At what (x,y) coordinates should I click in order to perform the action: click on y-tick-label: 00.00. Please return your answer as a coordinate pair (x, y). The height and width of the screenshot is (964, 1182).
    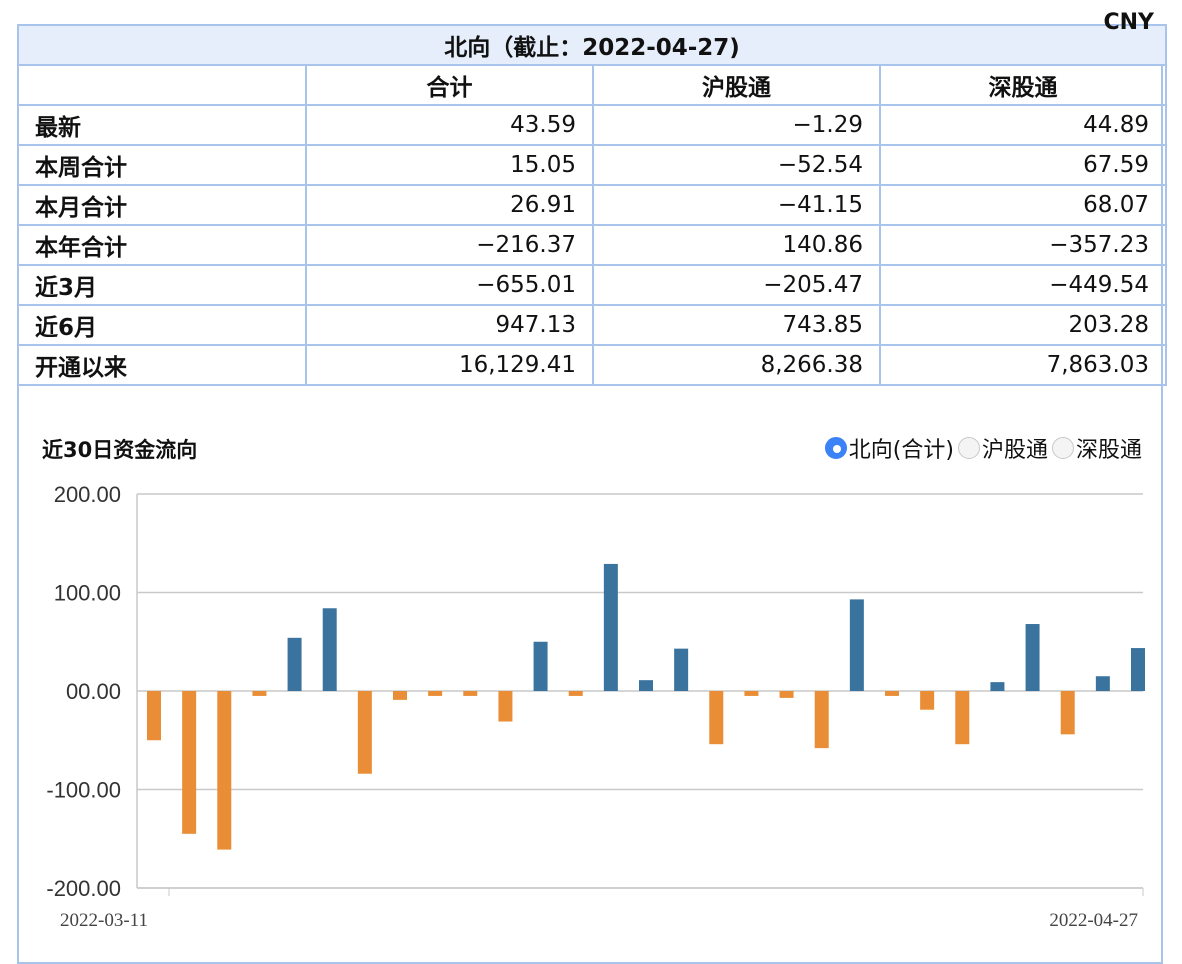
    Looking at the image, I should click on (93, 691).